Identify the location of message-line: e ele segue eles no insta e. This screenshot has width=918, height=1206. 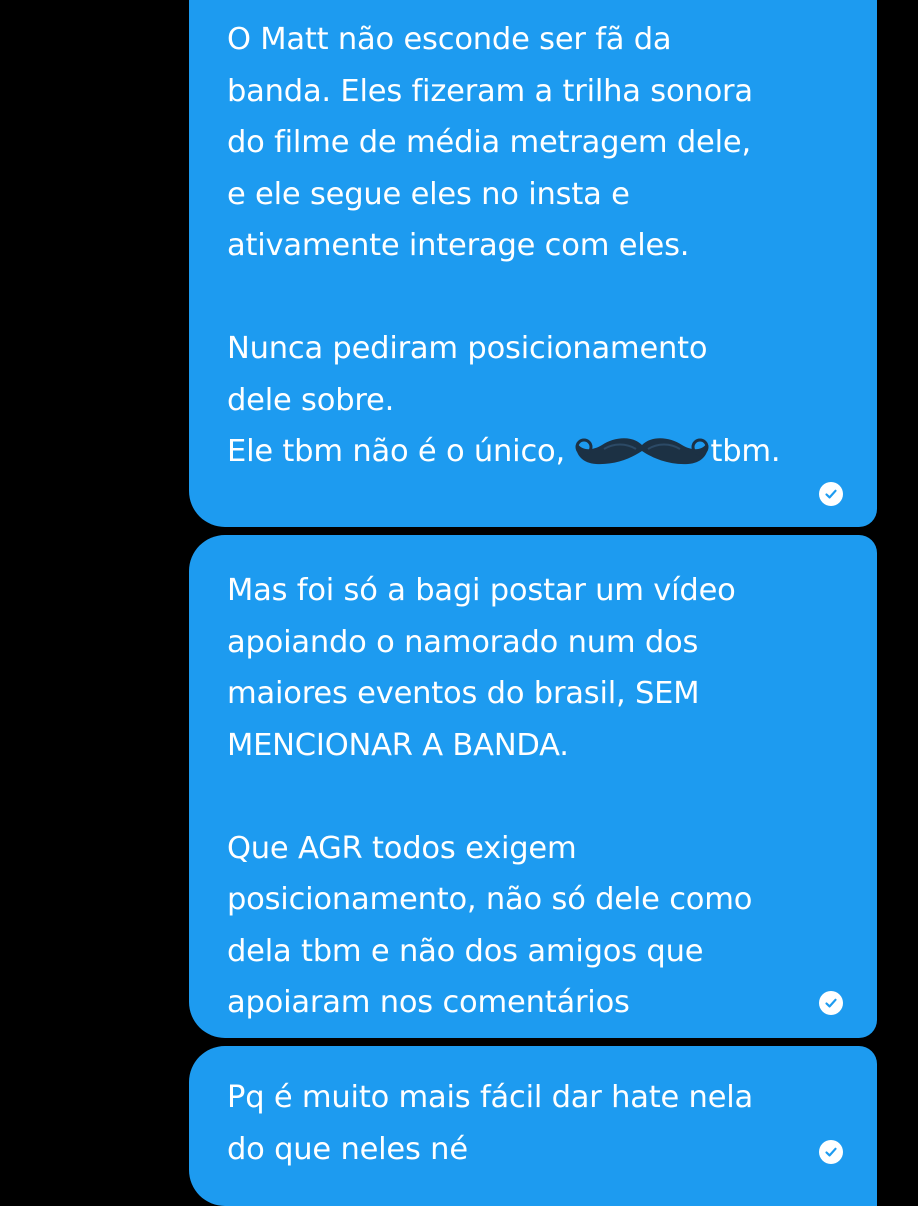
(428, 194).